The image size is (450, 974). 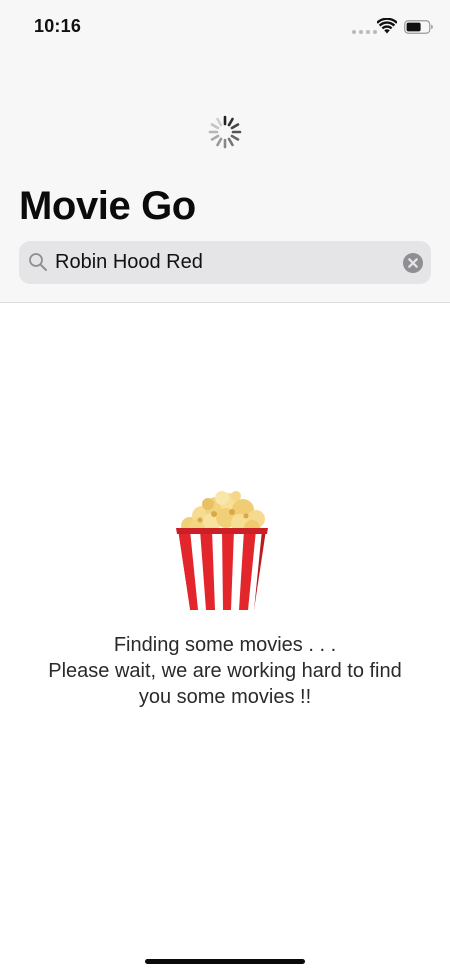 I want to click on spinner-icon, so click(x=225, y=132).